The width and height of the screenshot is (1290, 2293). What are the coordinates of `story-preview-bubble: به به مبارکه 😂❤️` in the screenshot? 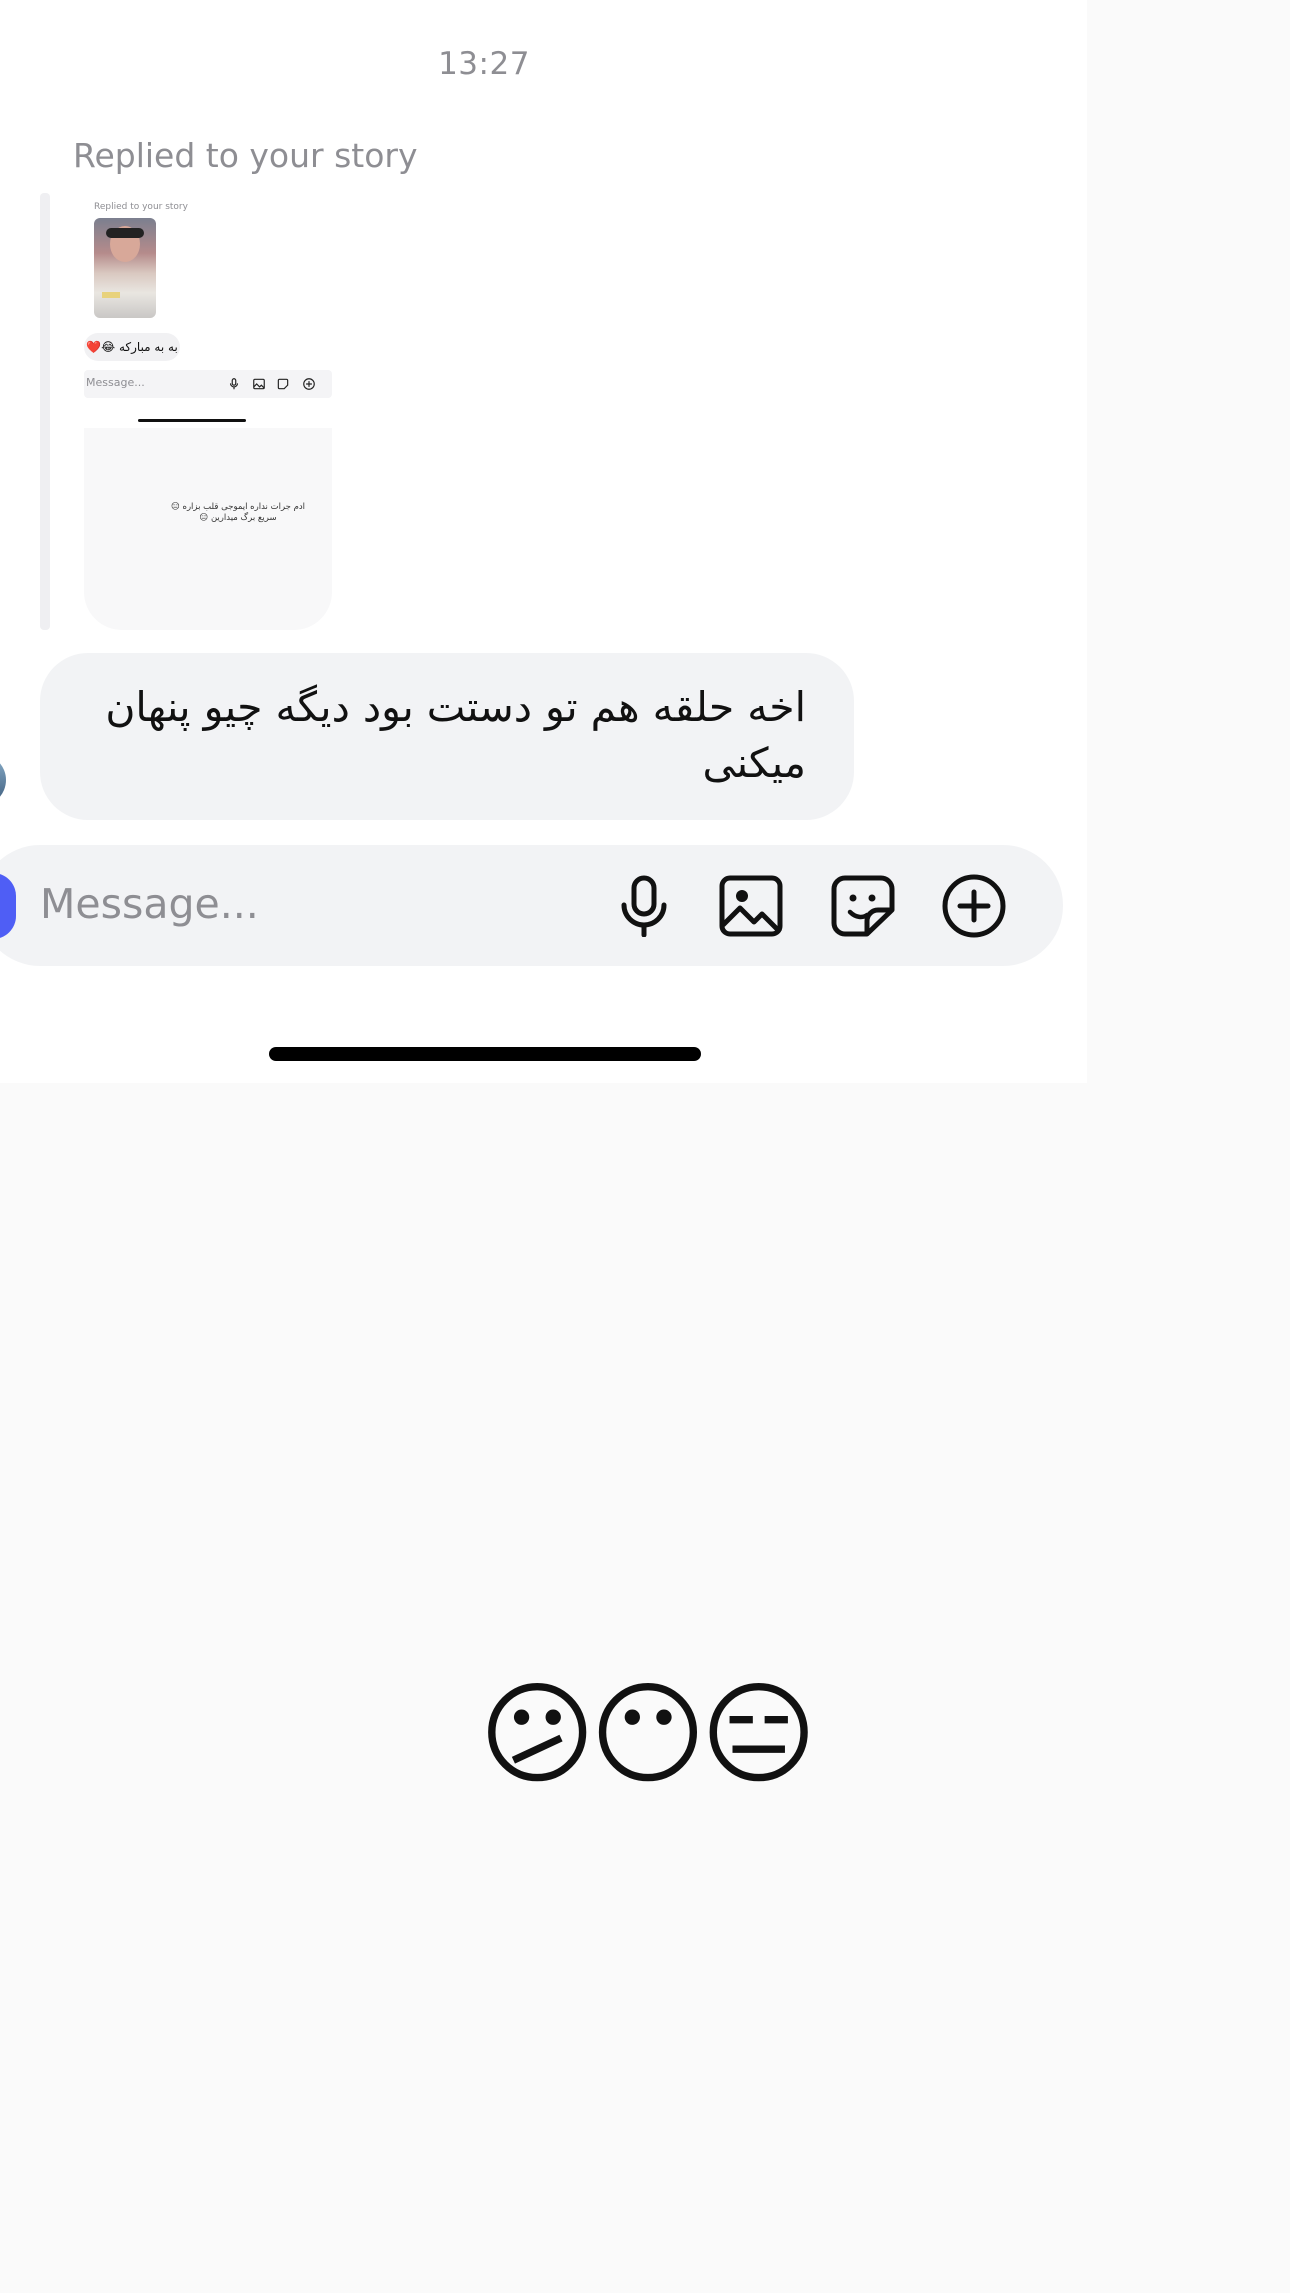 It's located at (132, 347).